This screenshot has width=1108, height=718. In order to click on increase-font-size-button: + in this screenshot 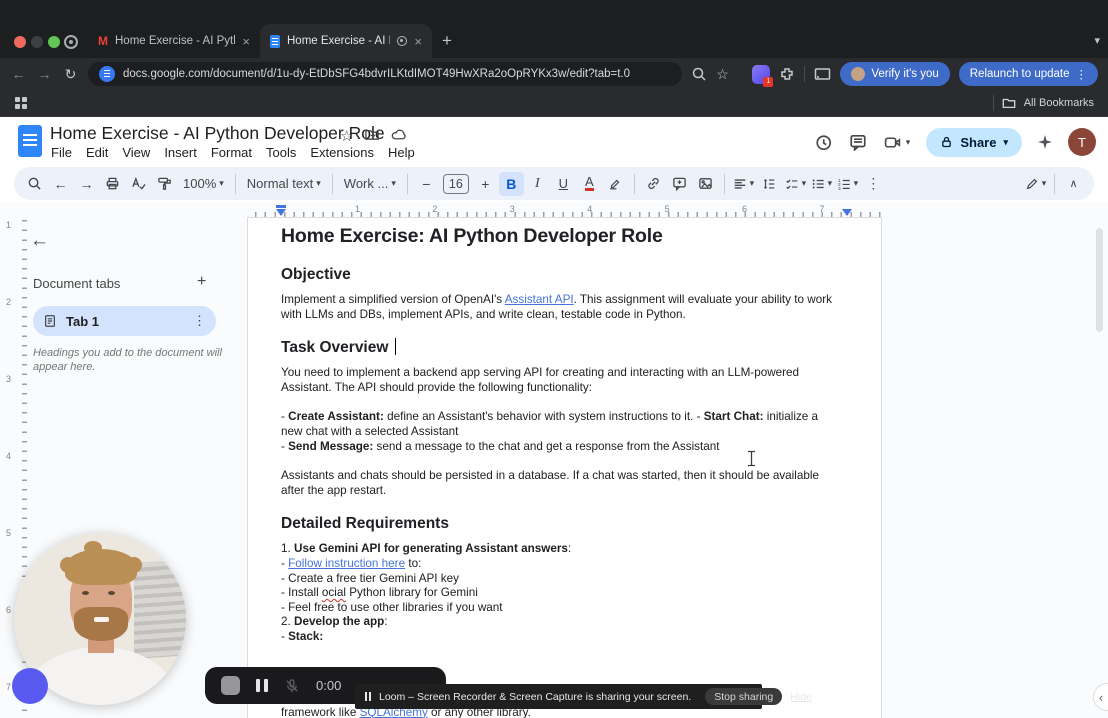, I will do `click(485, 184)`.